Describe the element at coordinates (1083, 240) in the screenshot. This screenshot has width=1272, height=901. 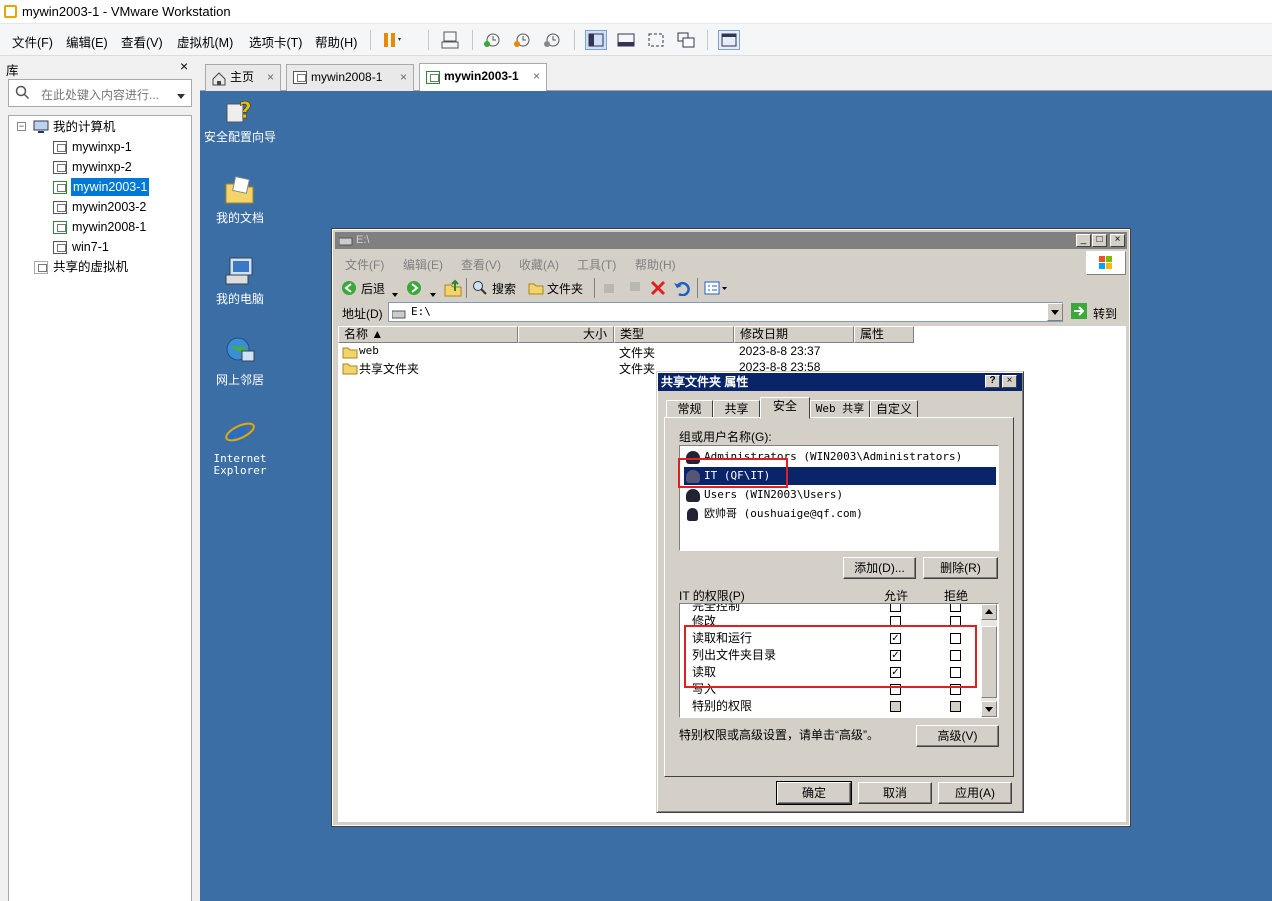
I see `minimize-button: _` at that location.